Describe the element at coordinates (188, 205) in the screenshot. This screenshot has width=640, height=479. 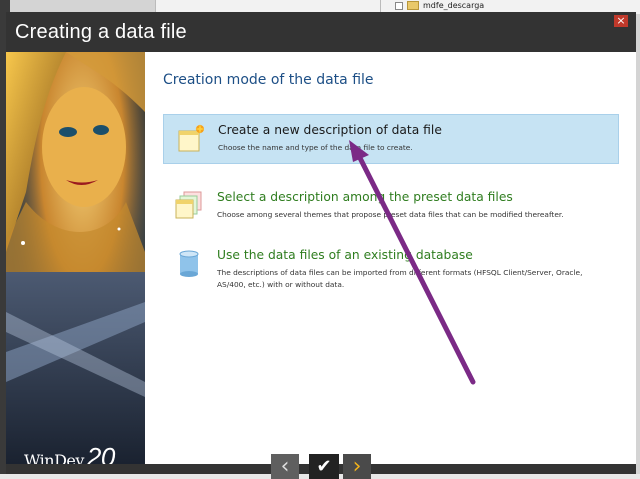
I see `preset-files-icon` at that location.